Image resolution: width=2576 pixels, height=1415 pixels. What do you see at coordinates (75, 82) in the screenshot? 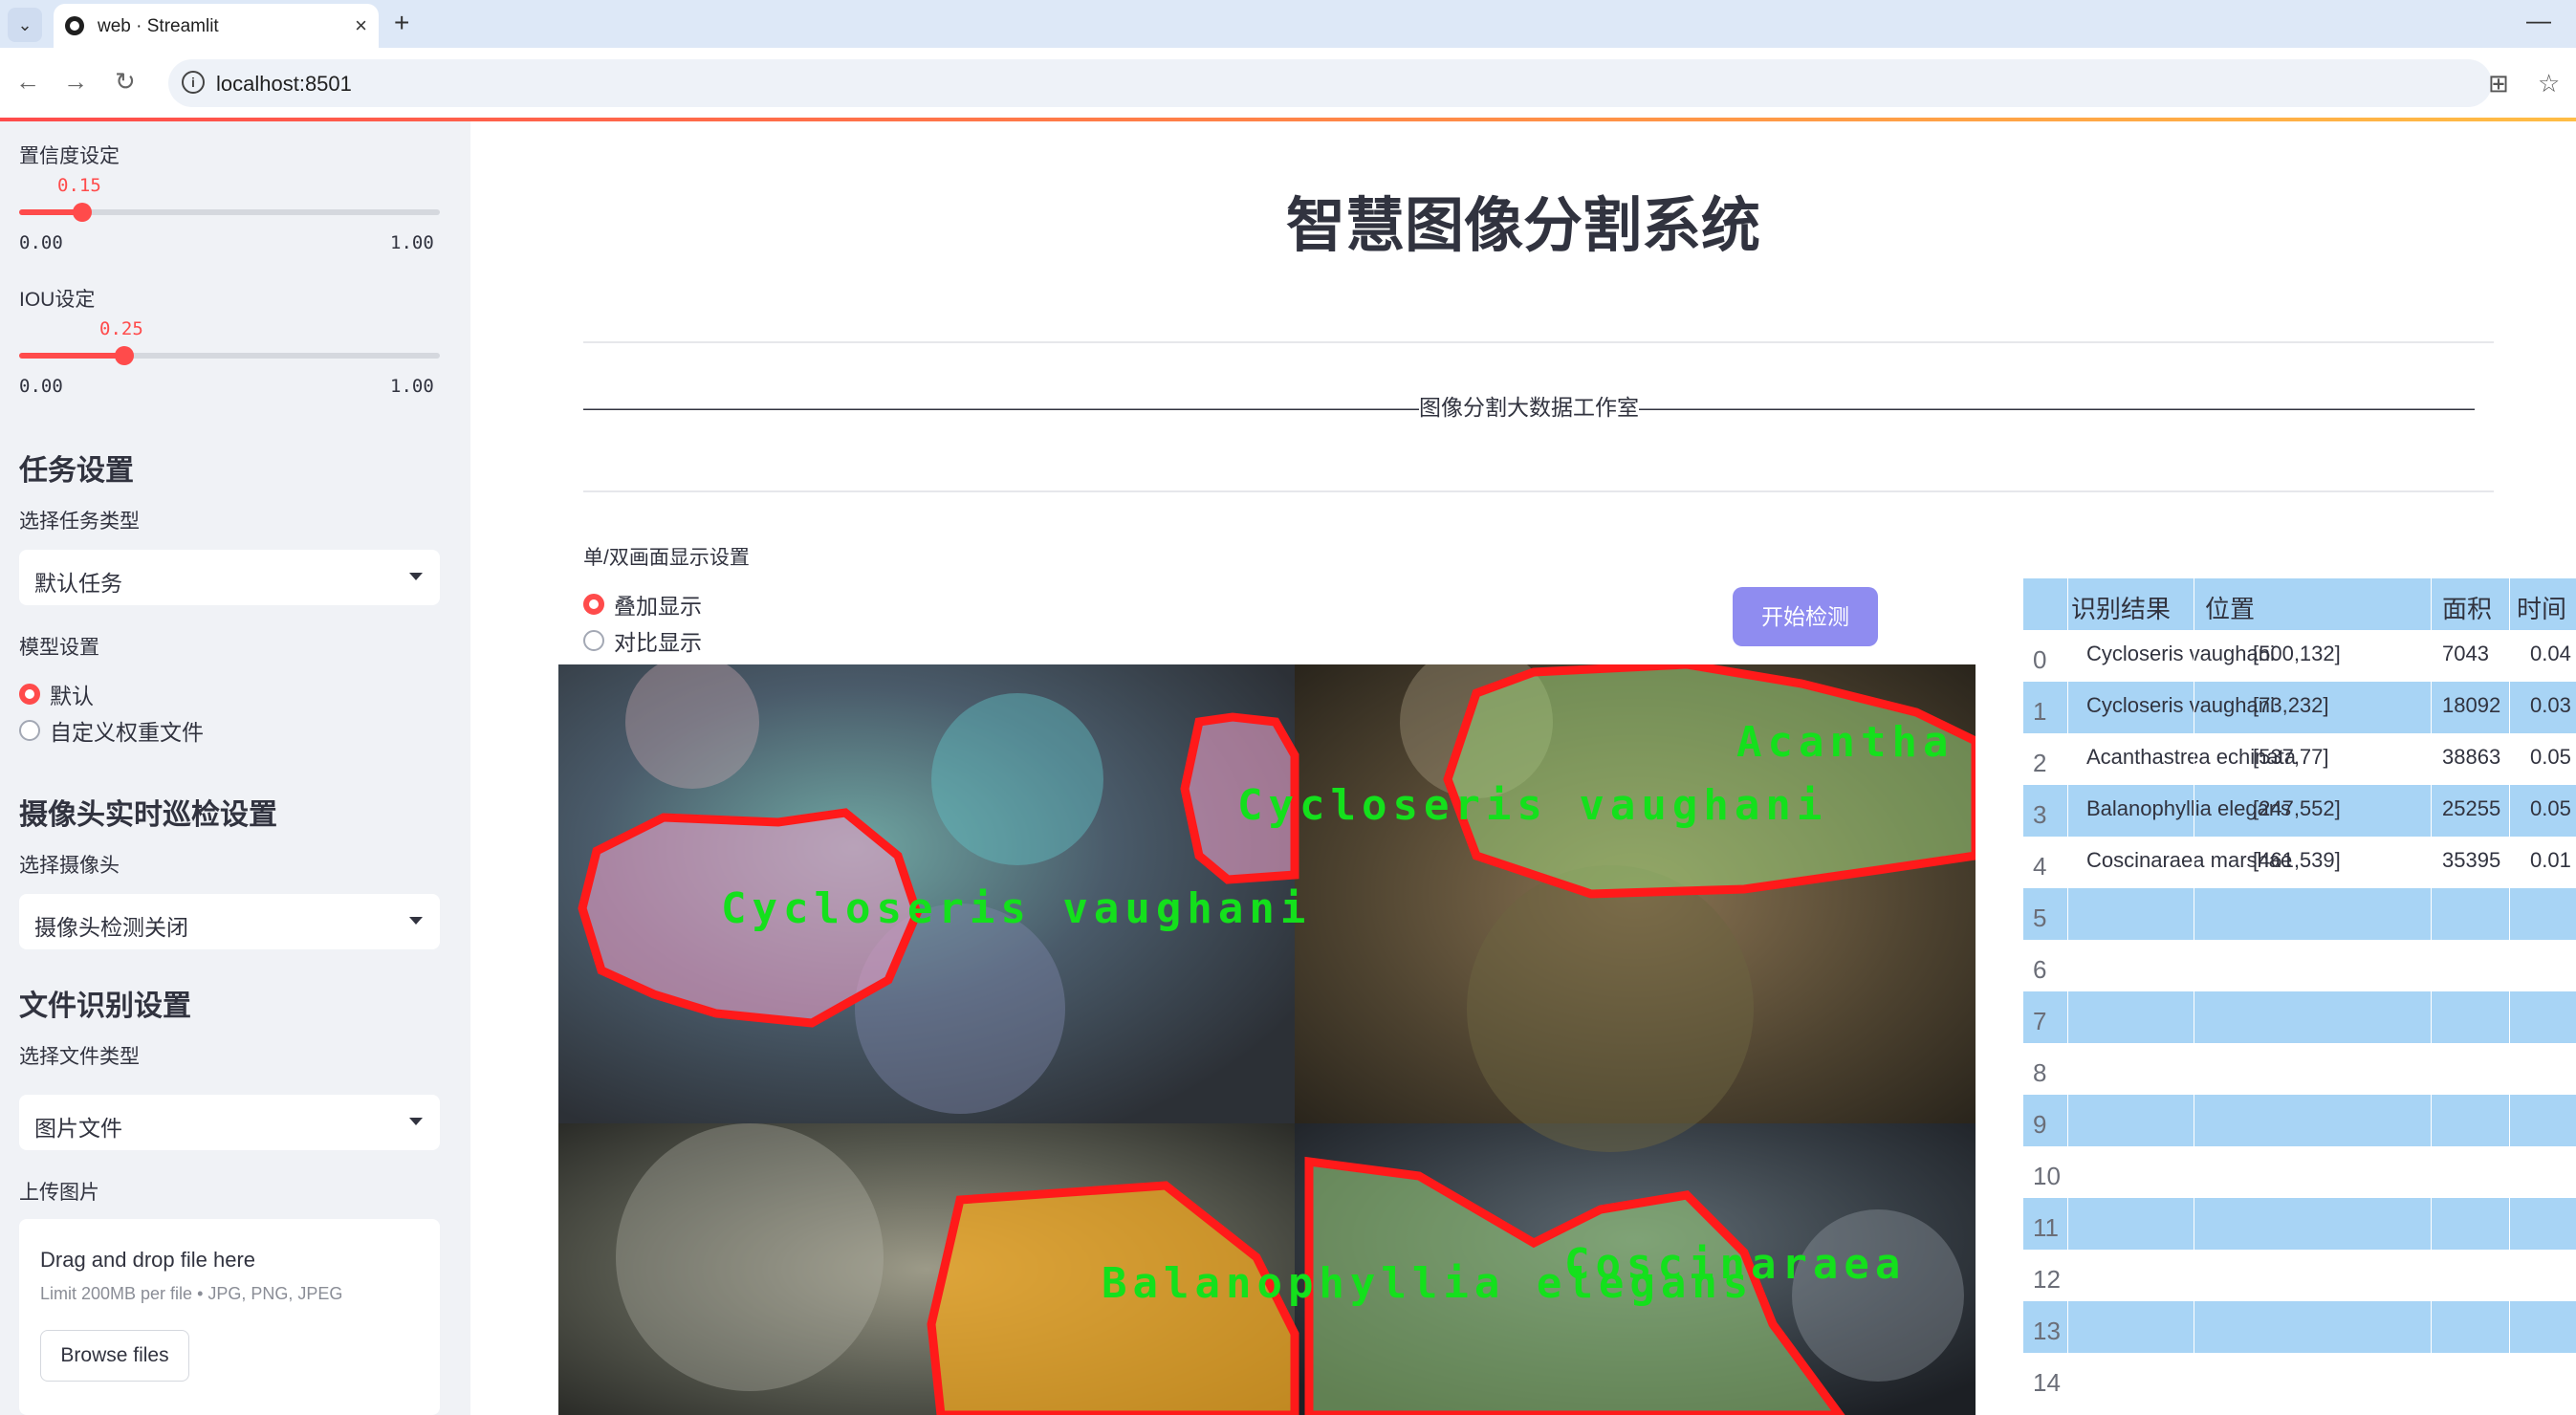
I see `forward-arrow-icon: →` at bounding box center [75, 82].